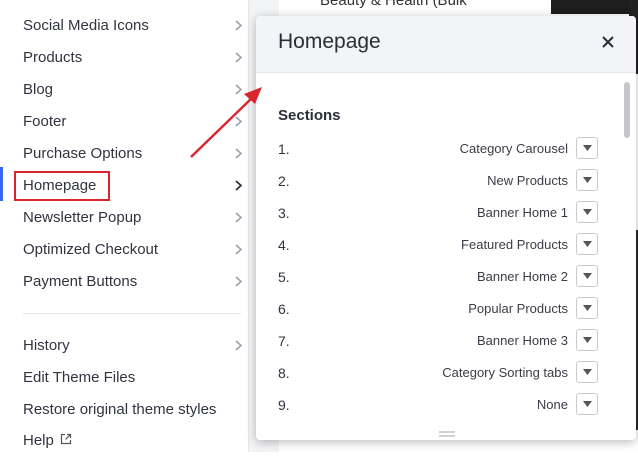 This screenshot has width=638, height=456. What do you see at coordinates (552, 404) in the screenshot?
I see `section-value: None` at bounding box center [552, 404].